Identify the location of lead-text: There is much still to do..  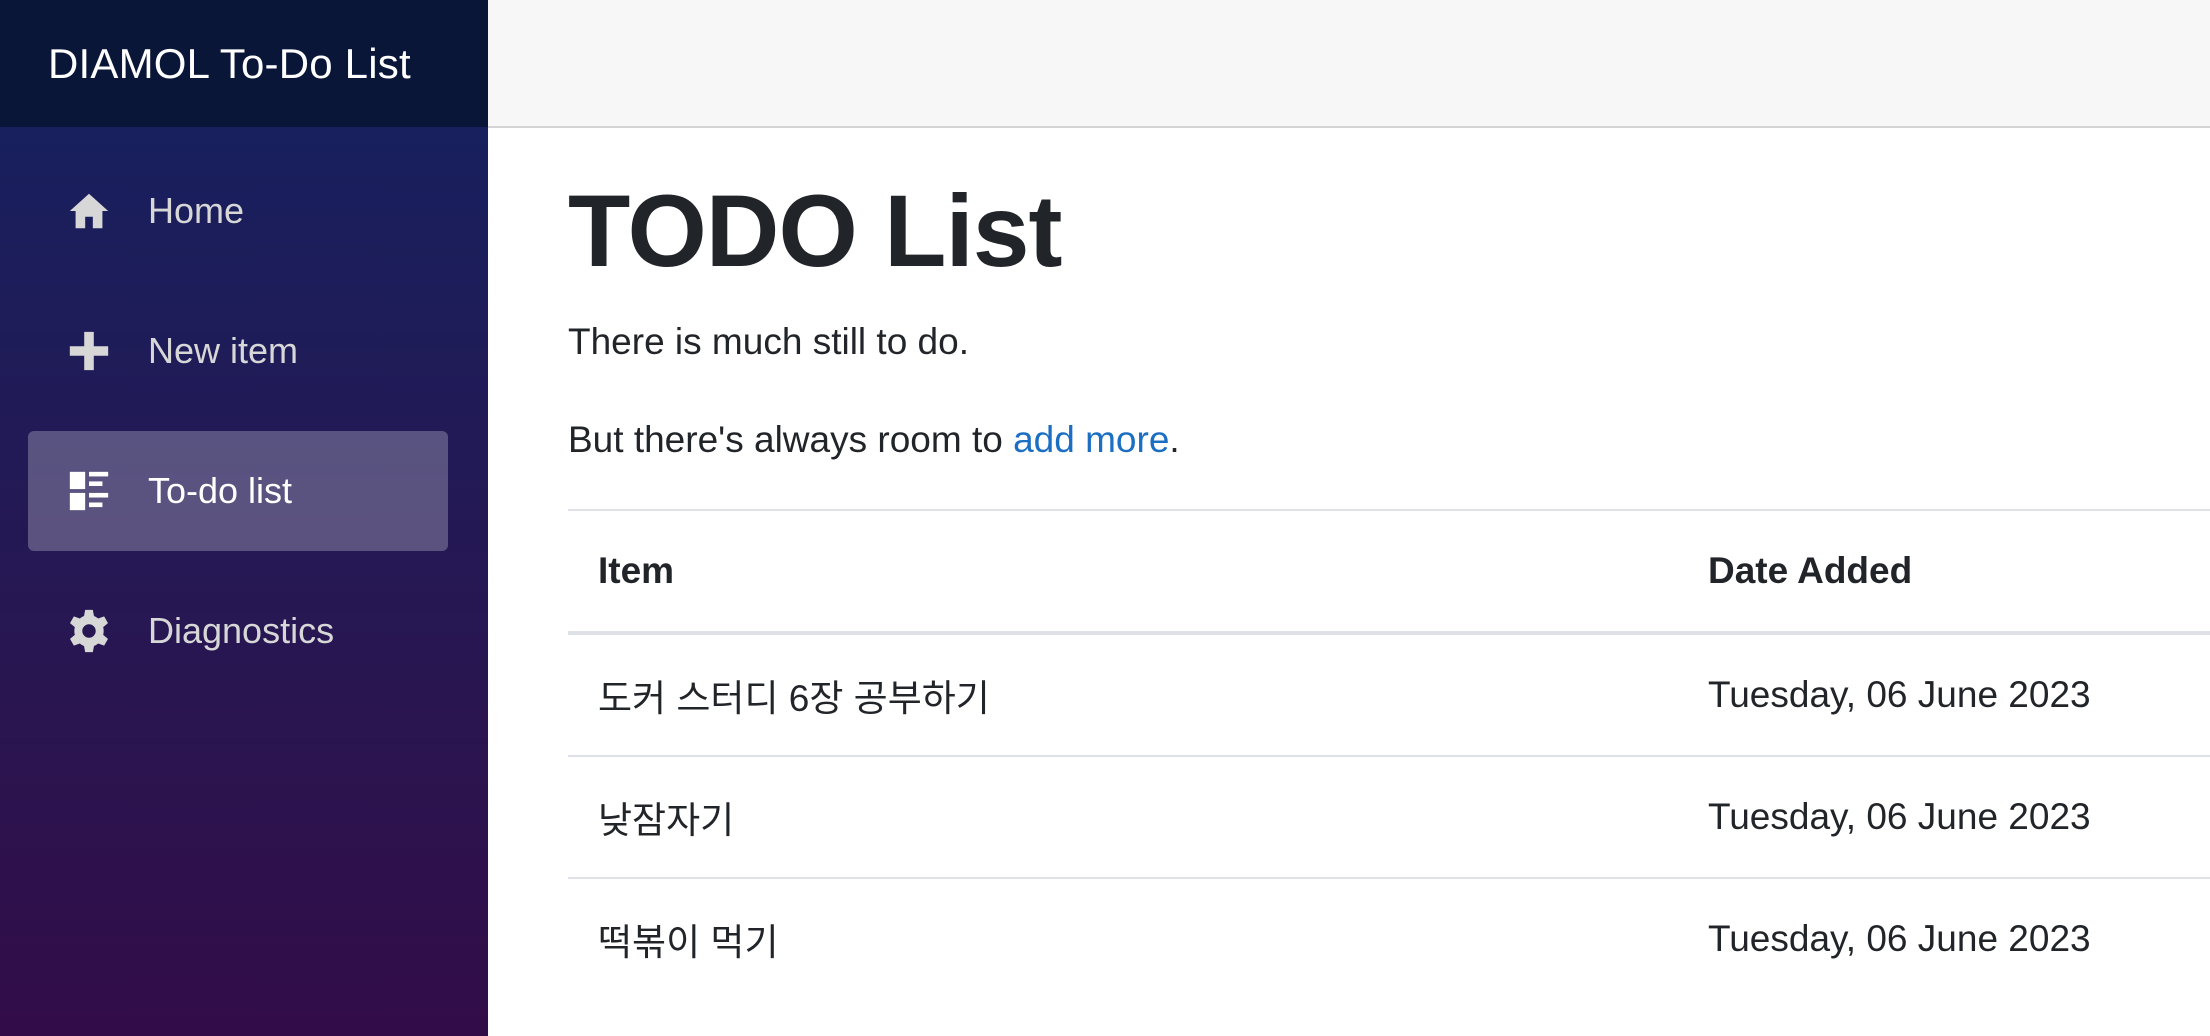
(768, 342).